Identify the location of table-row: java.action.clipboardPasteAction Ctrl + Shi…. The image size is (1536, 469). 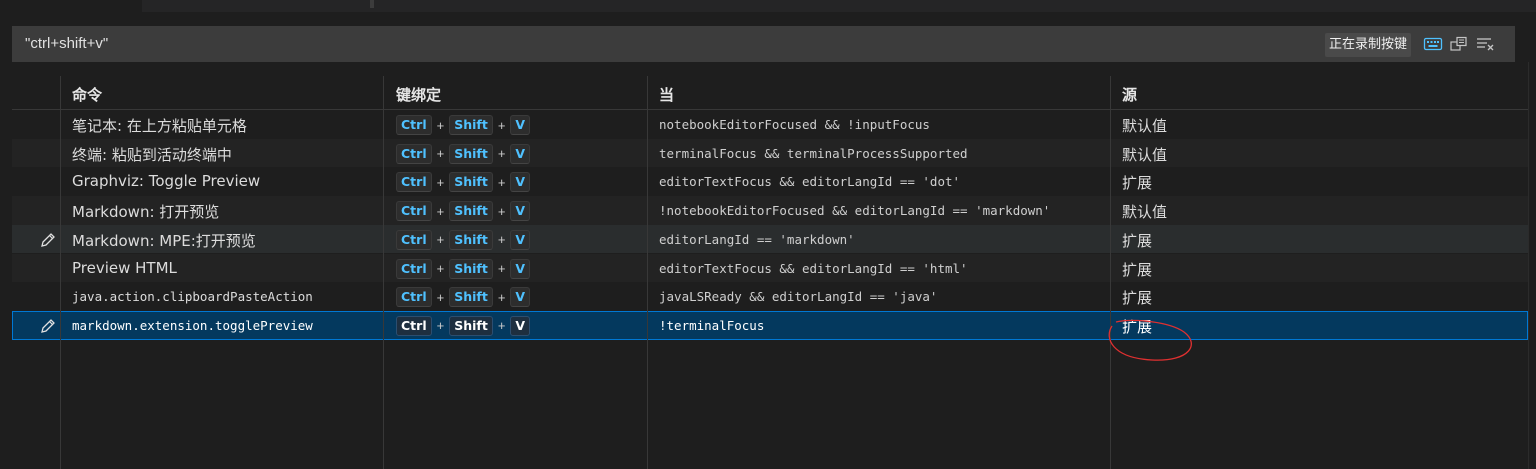
(770, 296).